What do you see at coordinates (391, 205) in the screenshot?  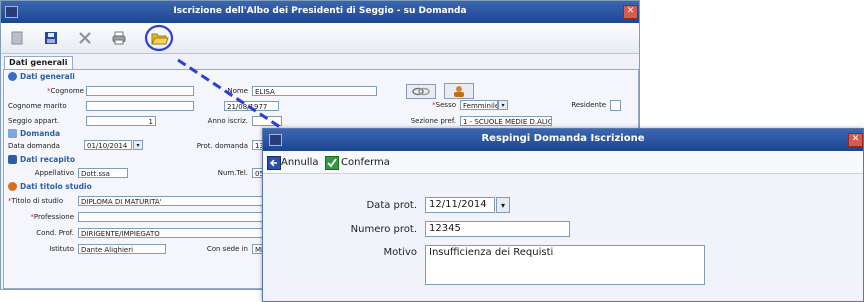 I see `data-prot-label: Data prot.` at bounding box center [391, 205].